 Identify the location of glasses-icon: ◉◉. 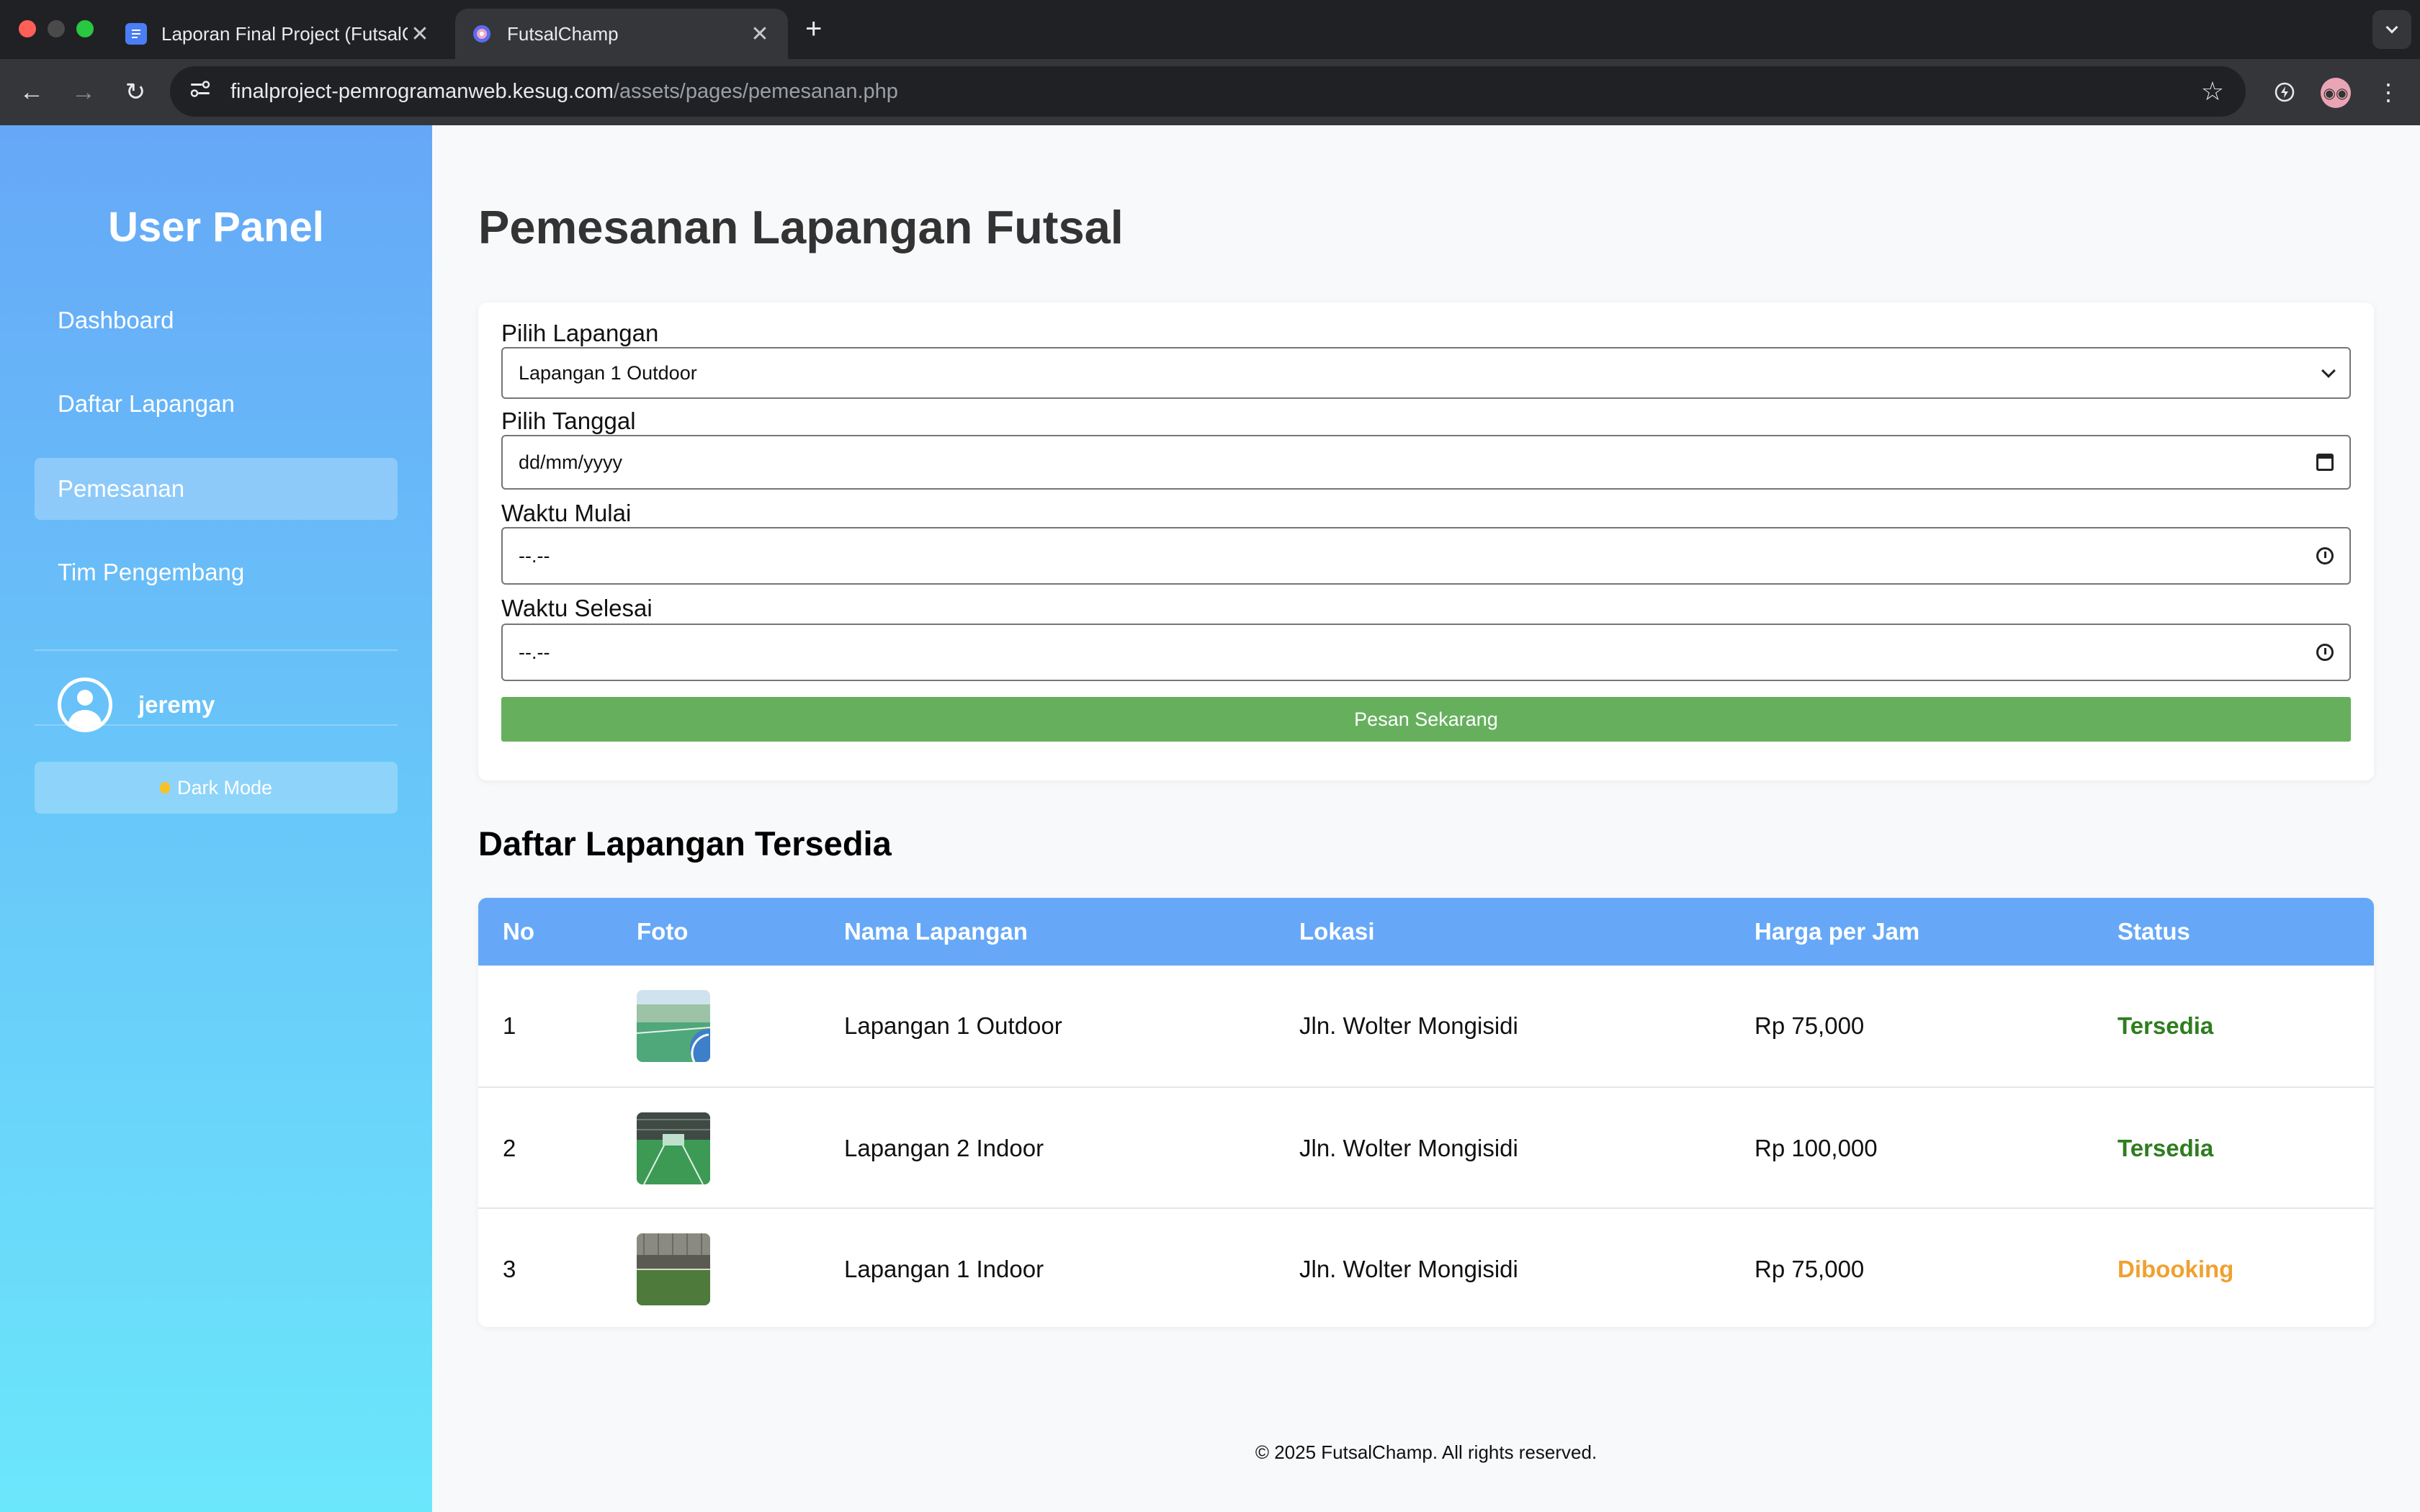
(2336, 93).